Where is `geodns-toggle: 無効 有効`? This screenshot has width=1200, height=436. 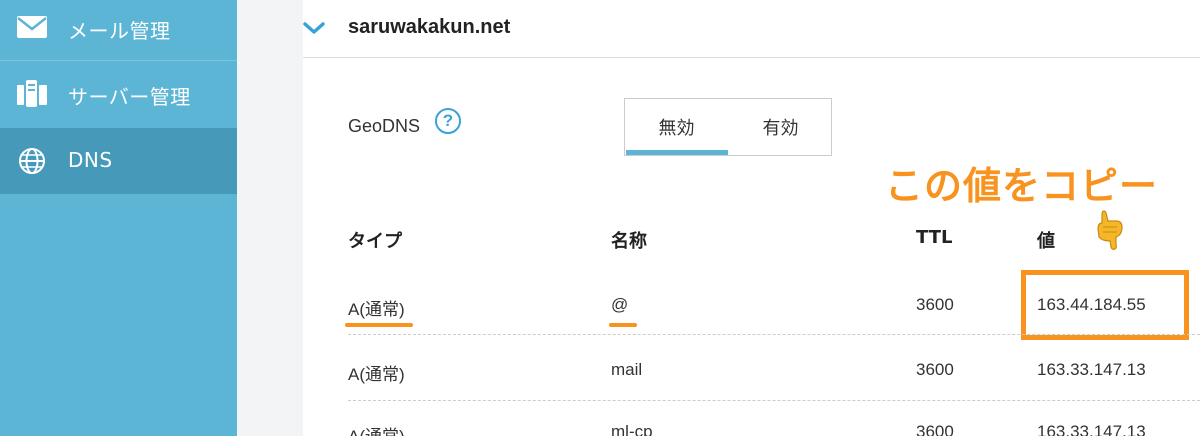 geodns-toggle: 無効 有効 is located at coordinates (728, 127).